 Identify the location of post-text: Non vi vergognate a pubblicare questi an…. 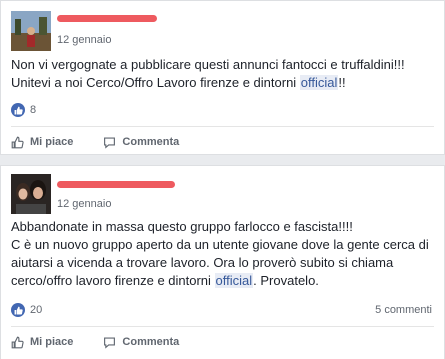
(221, 74).